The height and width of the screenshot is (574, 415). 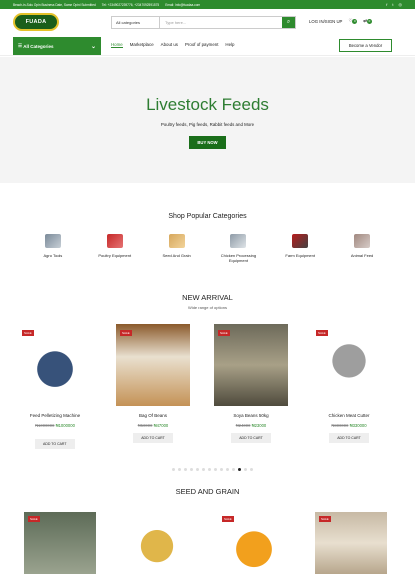 What do you see at coordinates (145, 425) in the screenshot?
I see `old-price: ₦50000` at bounding box center [145, 425].